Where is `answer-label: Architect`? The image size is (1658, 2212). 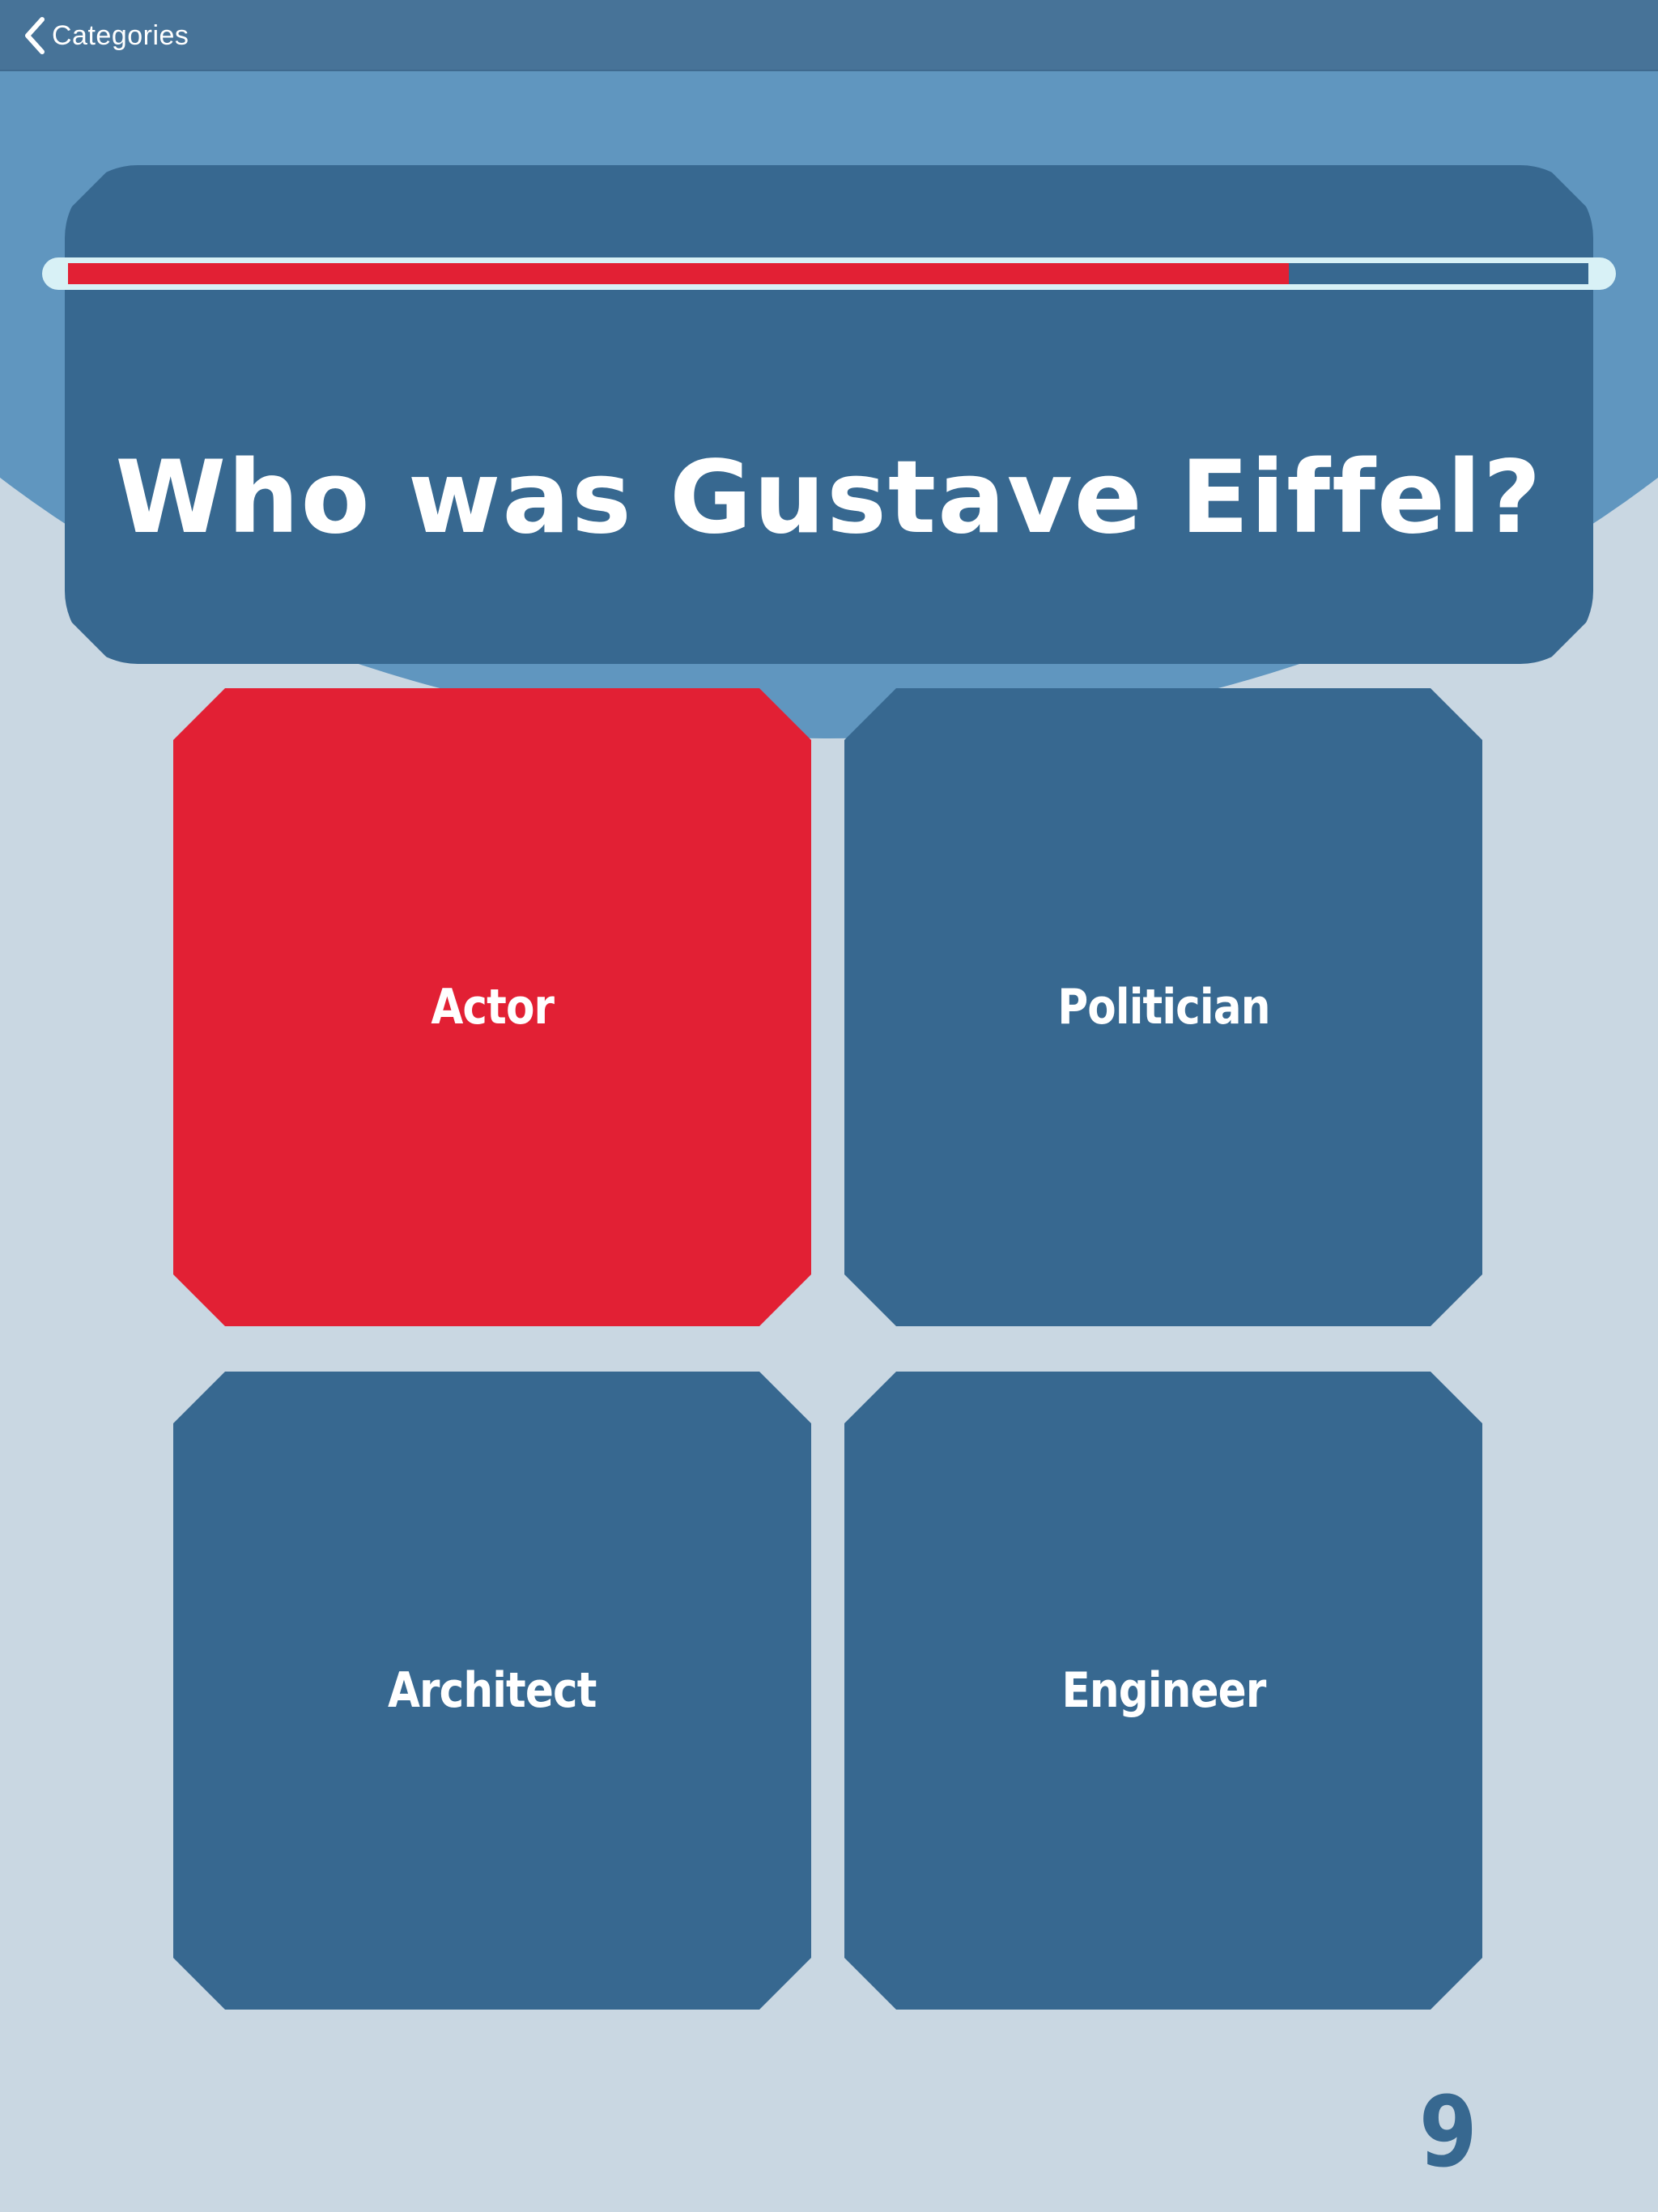
answer-label: Architect is located at coordinates (492, 1691).